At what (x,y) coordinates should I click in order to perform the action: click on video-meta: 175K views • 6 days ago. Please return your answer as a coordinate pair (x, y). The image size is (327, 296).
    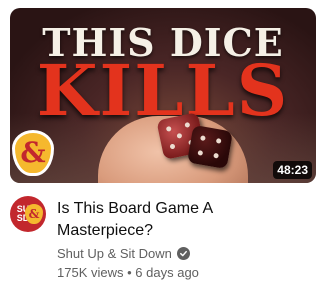
    Looking at the image, I should click on (128, 272).